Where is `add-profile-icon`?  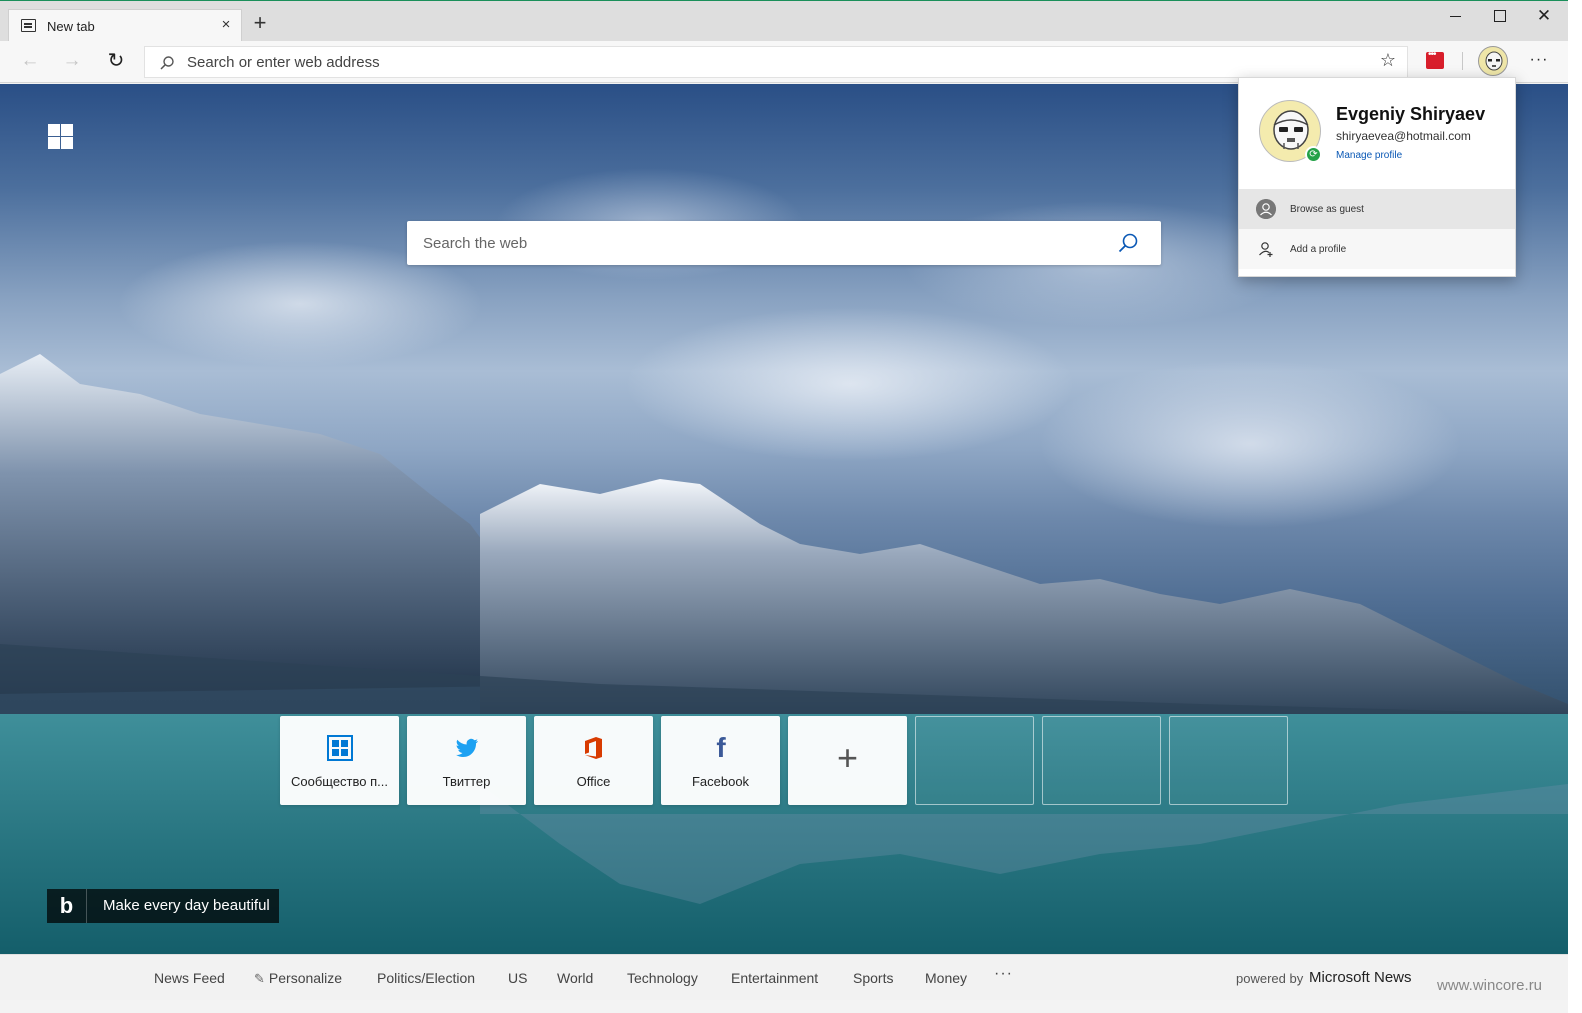
add-profile-icon is located at coordinates (1266, 249).